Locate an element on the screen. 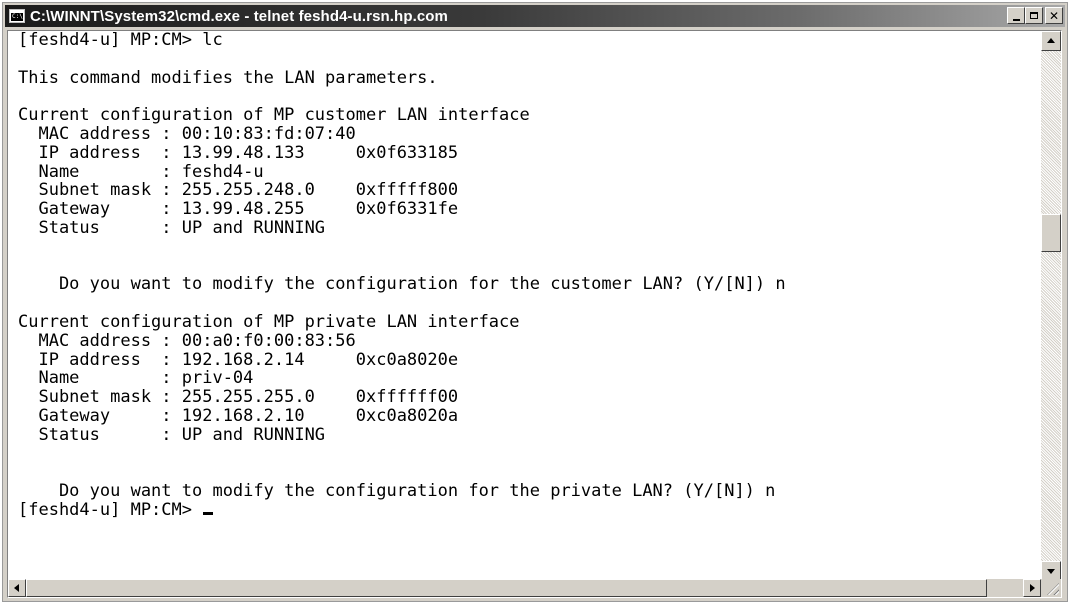 This screenshot has height=605, width=1071. vertical-scrollbar is located at coordinates (1051, 306).